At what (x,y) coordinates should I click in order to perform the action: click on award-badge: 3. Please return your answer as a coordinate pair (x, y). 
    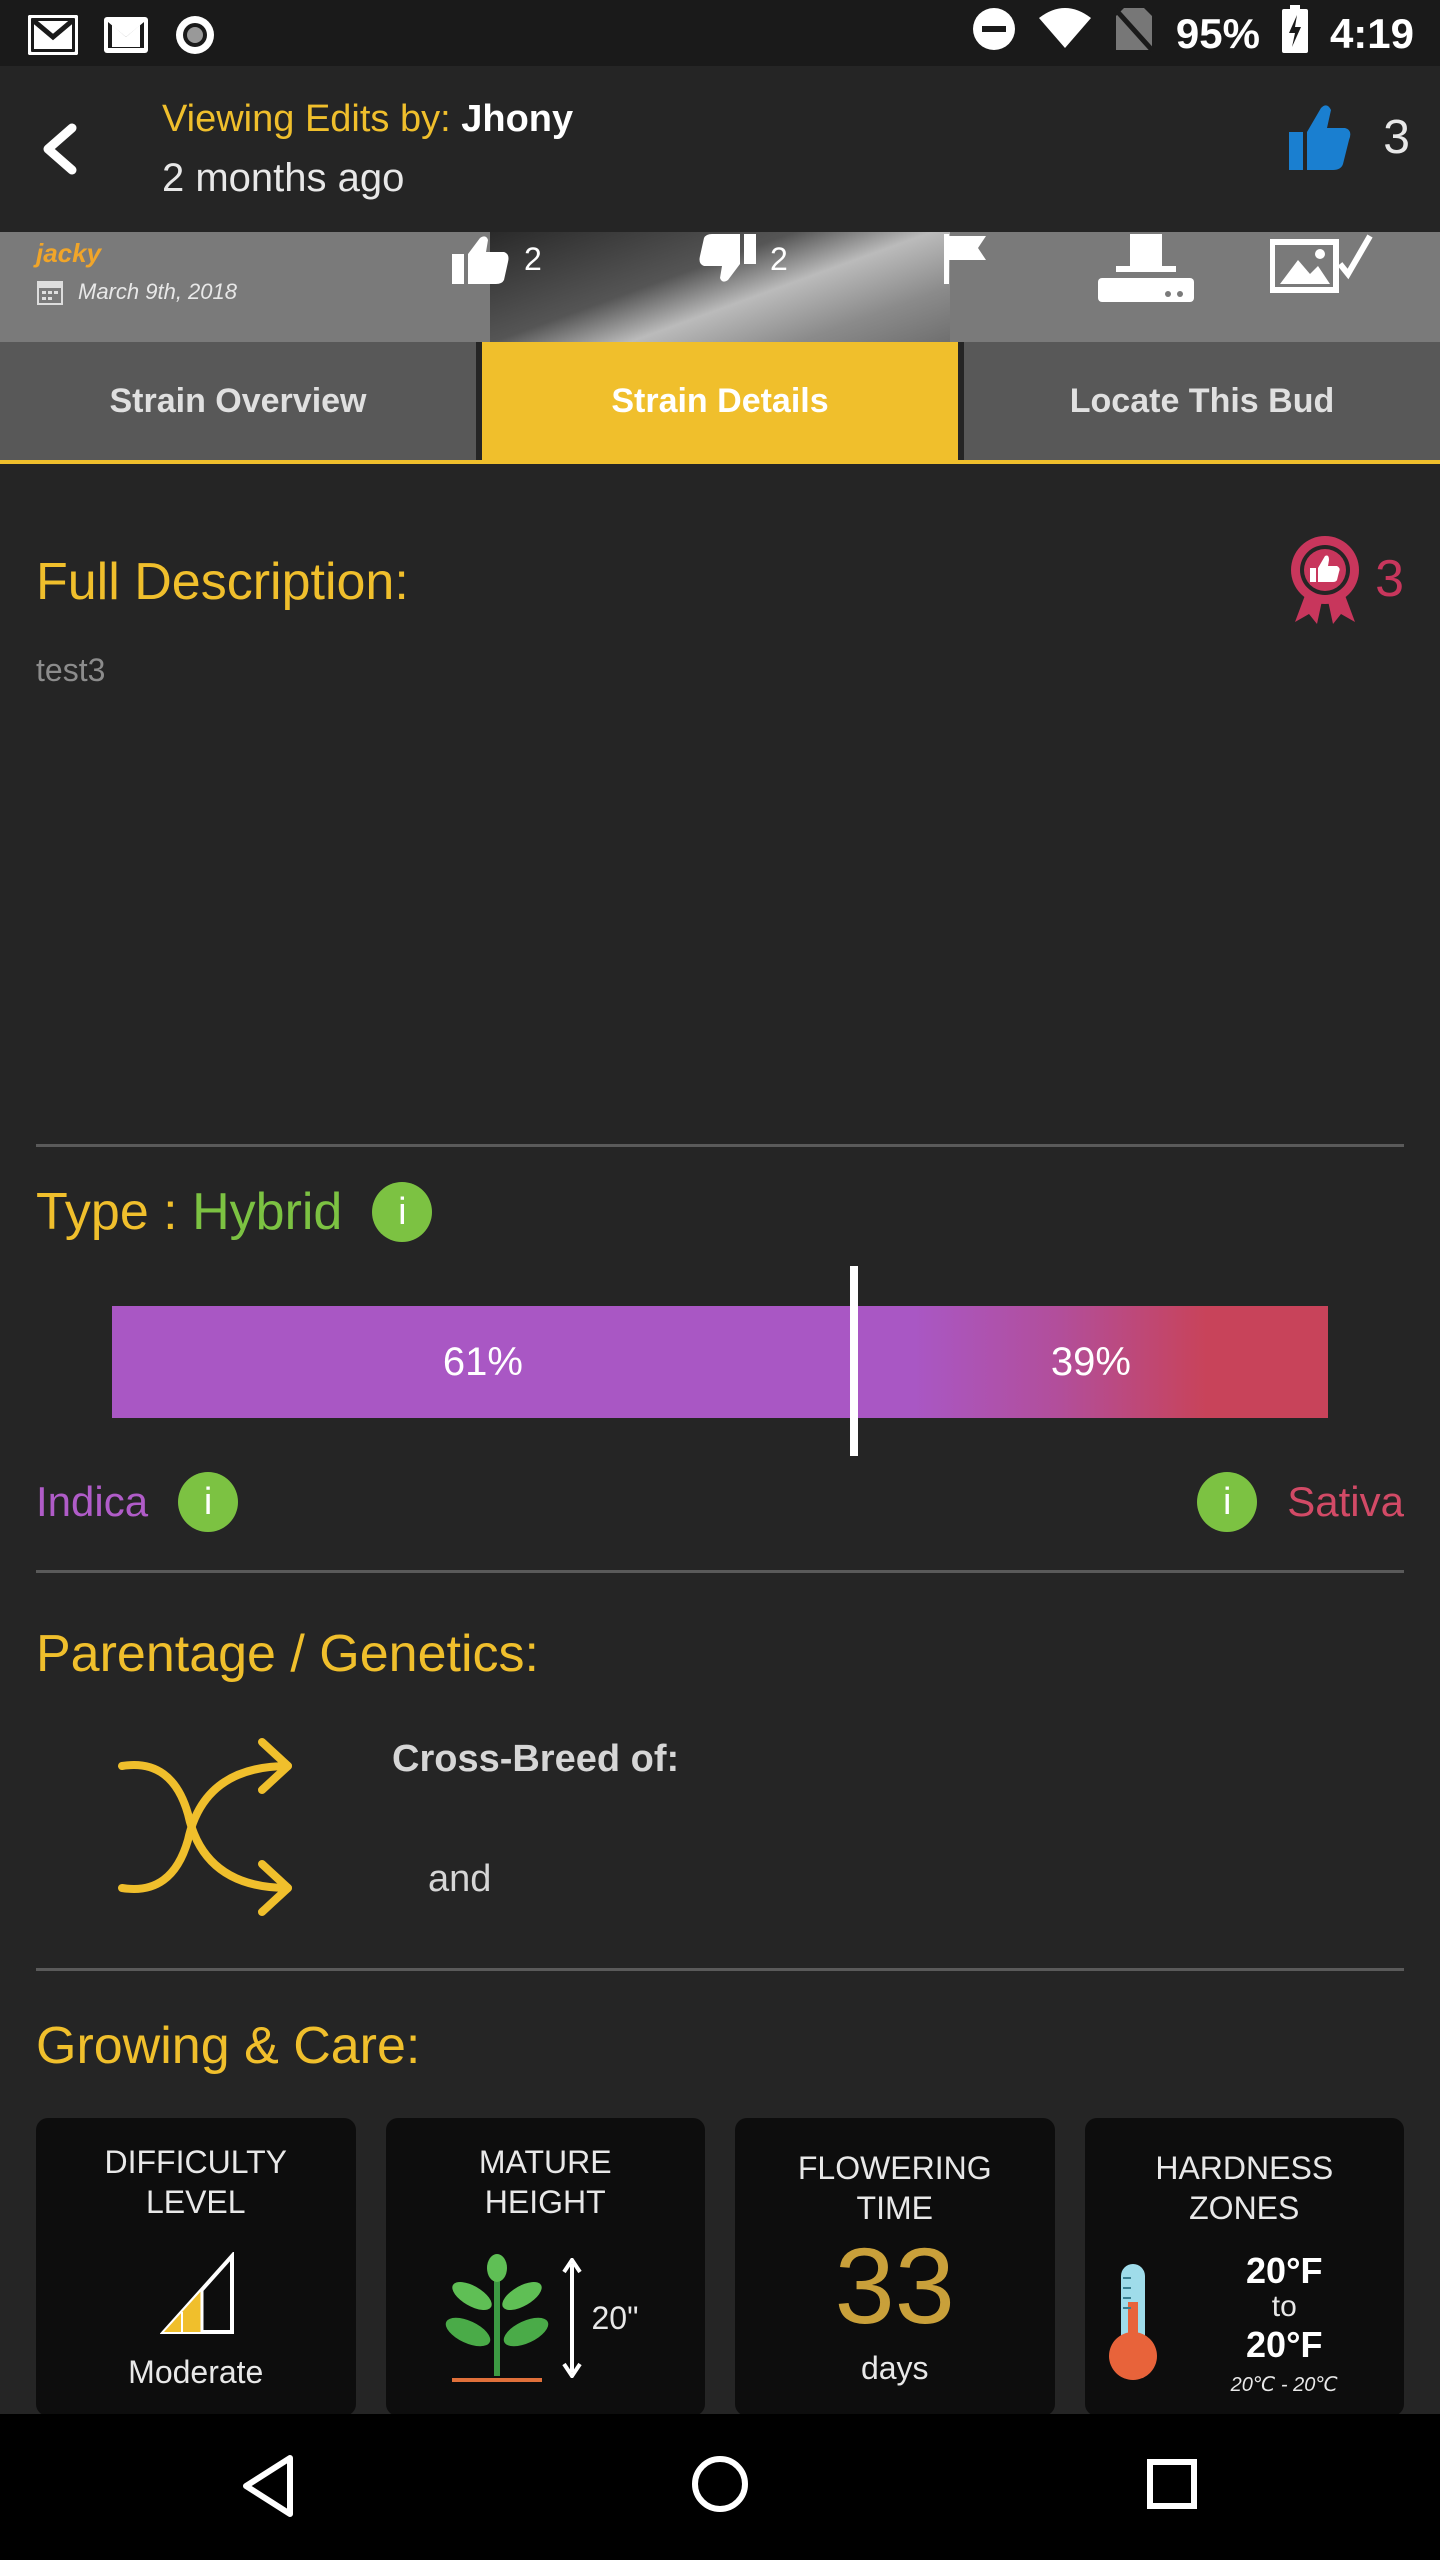
    Looking at the image, I should click on (1344, 579).